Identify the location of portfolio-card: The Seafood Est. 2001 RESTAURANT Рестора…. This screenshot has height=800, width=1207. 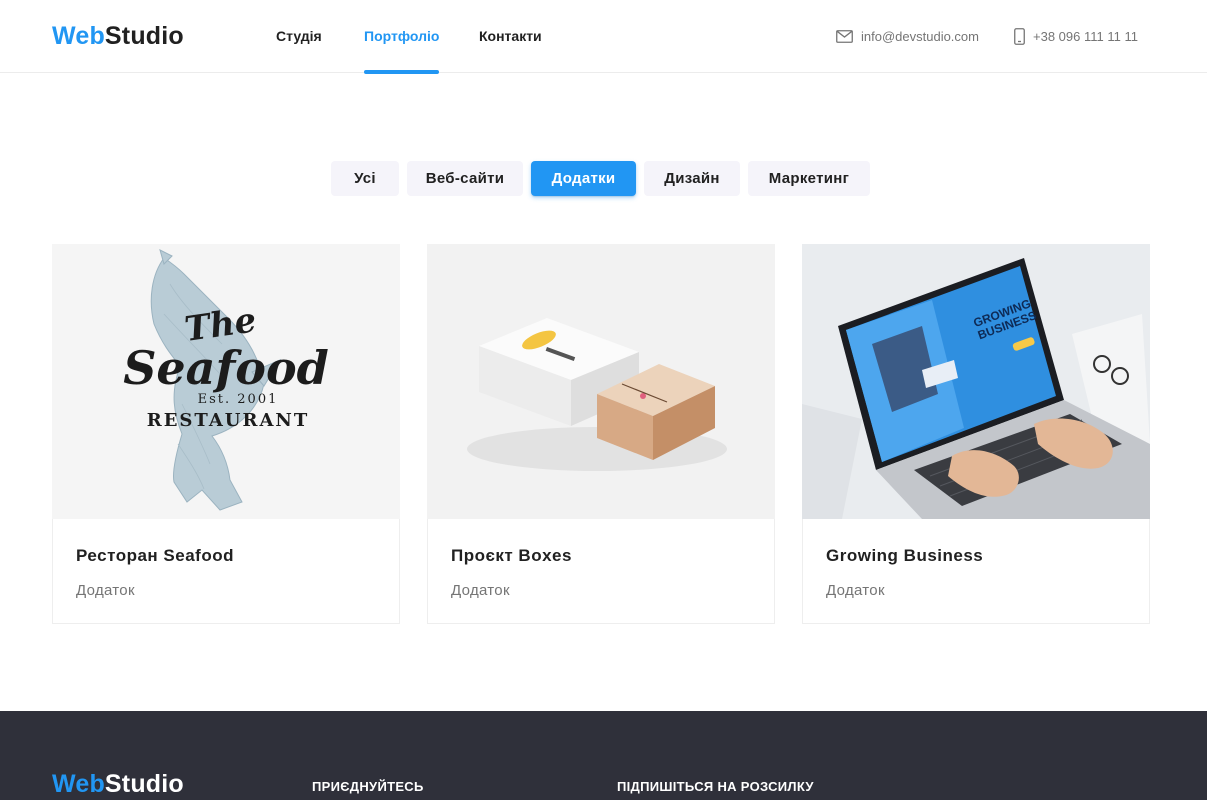
(226, 434).